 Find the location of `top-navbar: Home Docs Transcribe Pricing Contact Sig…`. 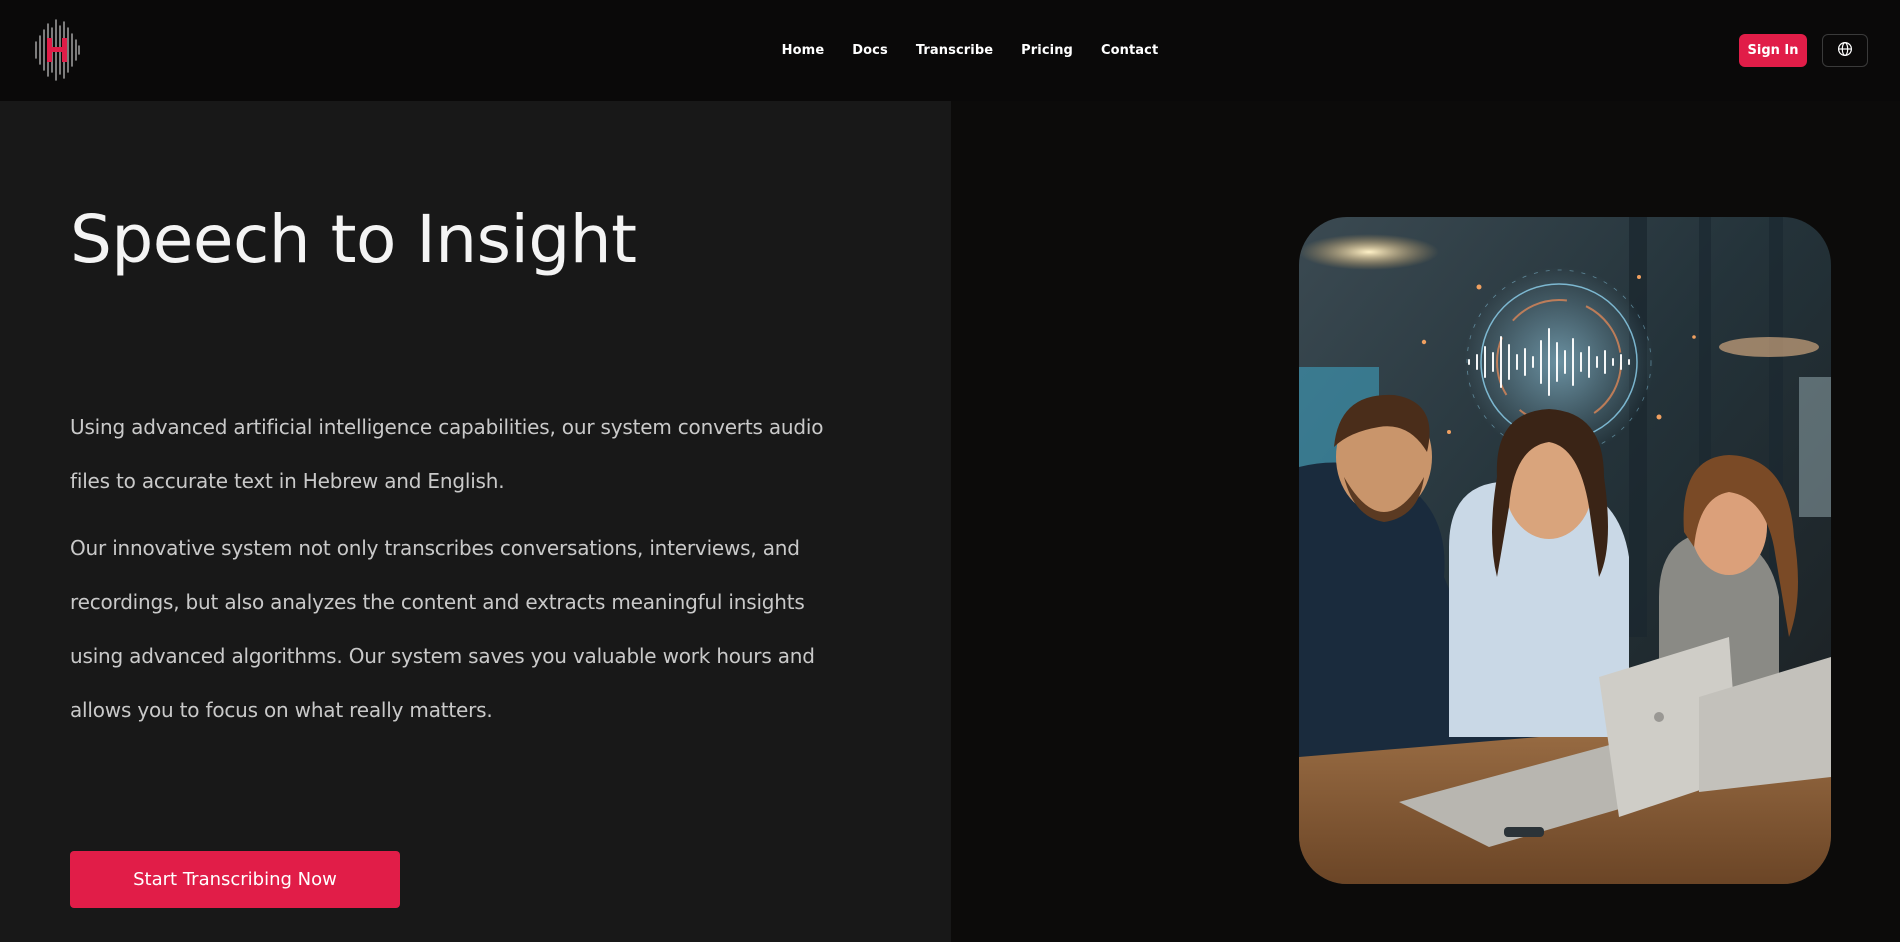

top-navbar: Home Docs Transcribe Pricing Contact Sig… is located at coordinates (950, 50).